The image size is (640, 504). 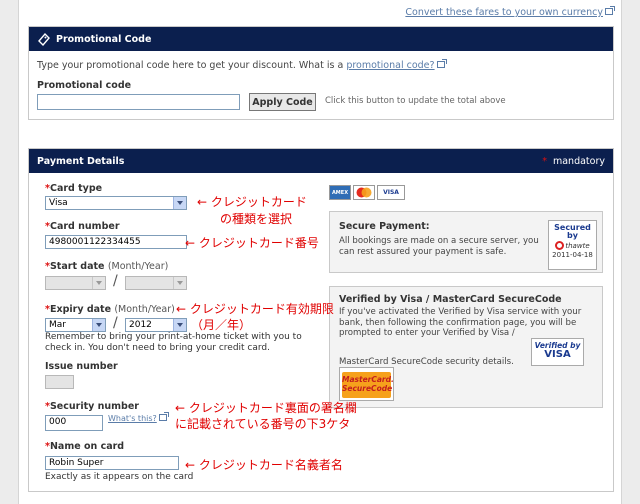 What do you see at coordinates (138, 266) in the screenshot?
I see `start-date-hint: (Month/Year)` at bounding box center [138, 266].